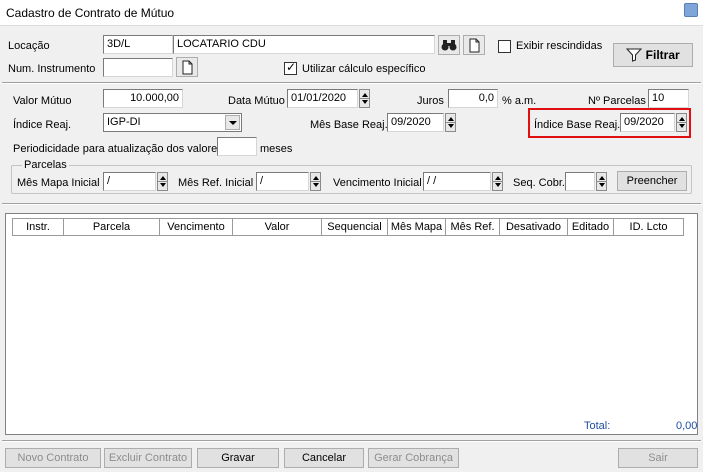 The width and height of the screenshot is (703, 472). What do you see at coordinates (559, 46) in the screenshot?
I see `exibir-rescindidas-label: Exibir rescindidas` at bounding box center [559, 46].